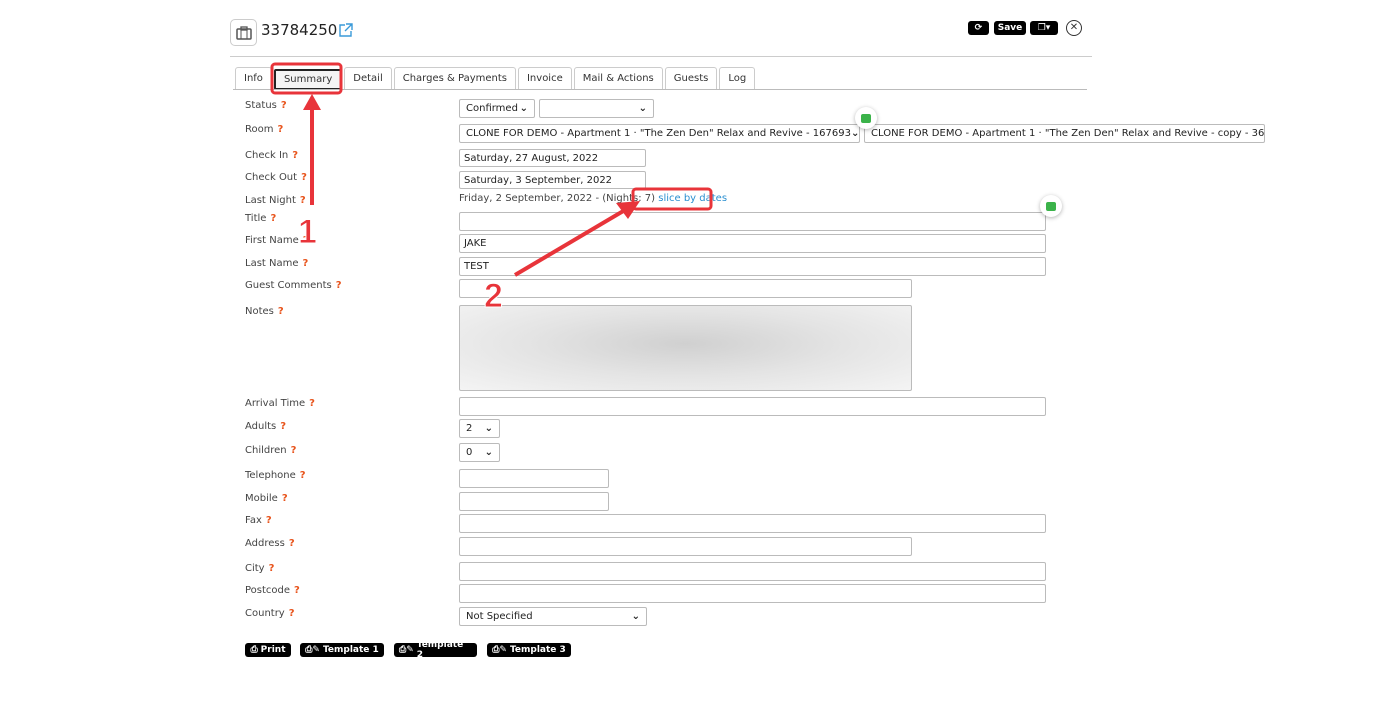 This screenshot has height=712, width=1379. What do you see at coordinates (307, 232) in the screenshot?
I see `step-1-number: 1` at bounding box center [307, 232].